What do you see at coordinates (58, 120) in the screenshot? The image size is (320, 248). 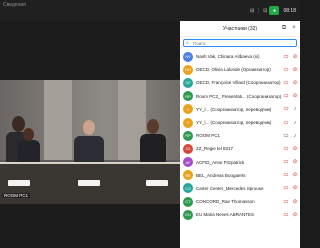 I see `wall-panel` at bounding box center [58, 120].